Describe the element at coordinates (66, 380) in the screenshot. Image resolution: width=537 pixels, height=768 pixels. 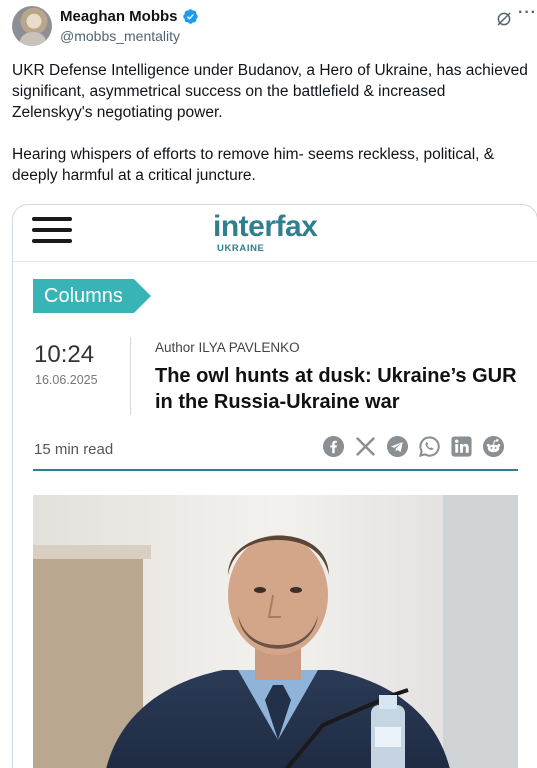
I see `publish-date: 16.06.2025` at that location.